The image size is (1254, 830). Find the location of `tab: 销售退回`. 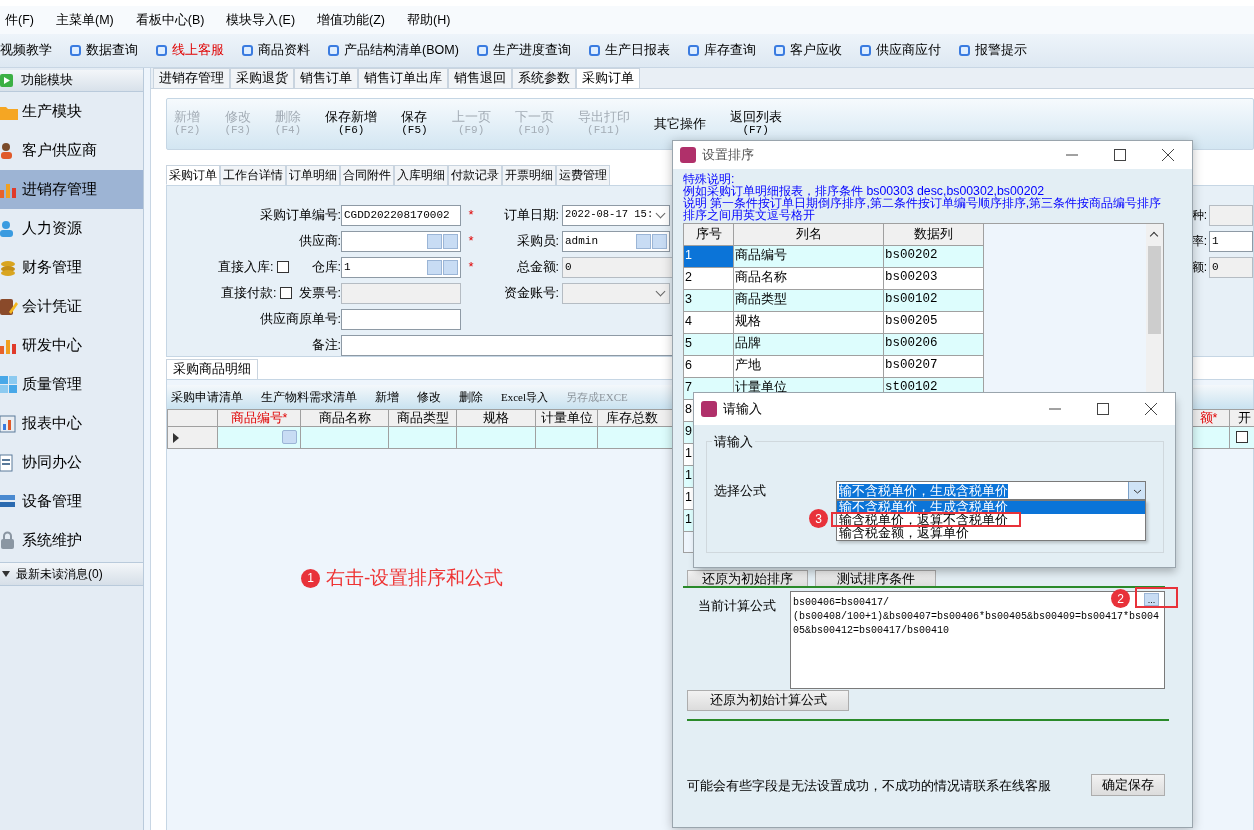

tab: 销售退回 is located at coordinates (480, 78).